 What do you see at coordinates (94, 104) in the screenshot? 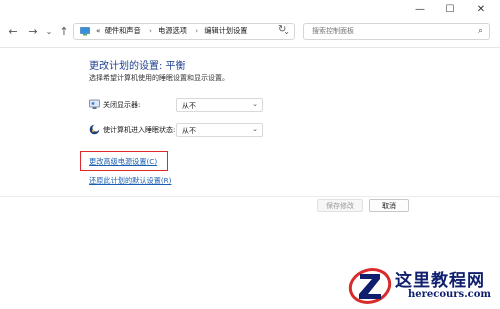
I see `monitor-icon` at bounding box center [94, 104].